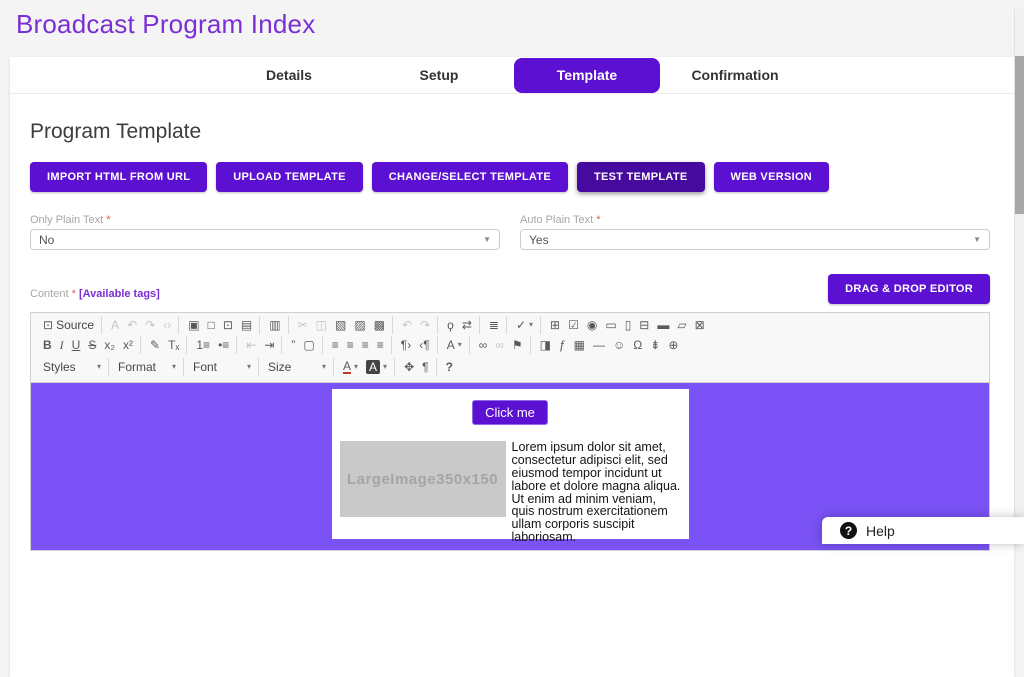 Image resolution: width=1024 pixels, height=677 pixels. Describe the element at coordinates (203, 345) in the screenshot. I see `toolbar-numbered-list-button: 1≡` at that location.